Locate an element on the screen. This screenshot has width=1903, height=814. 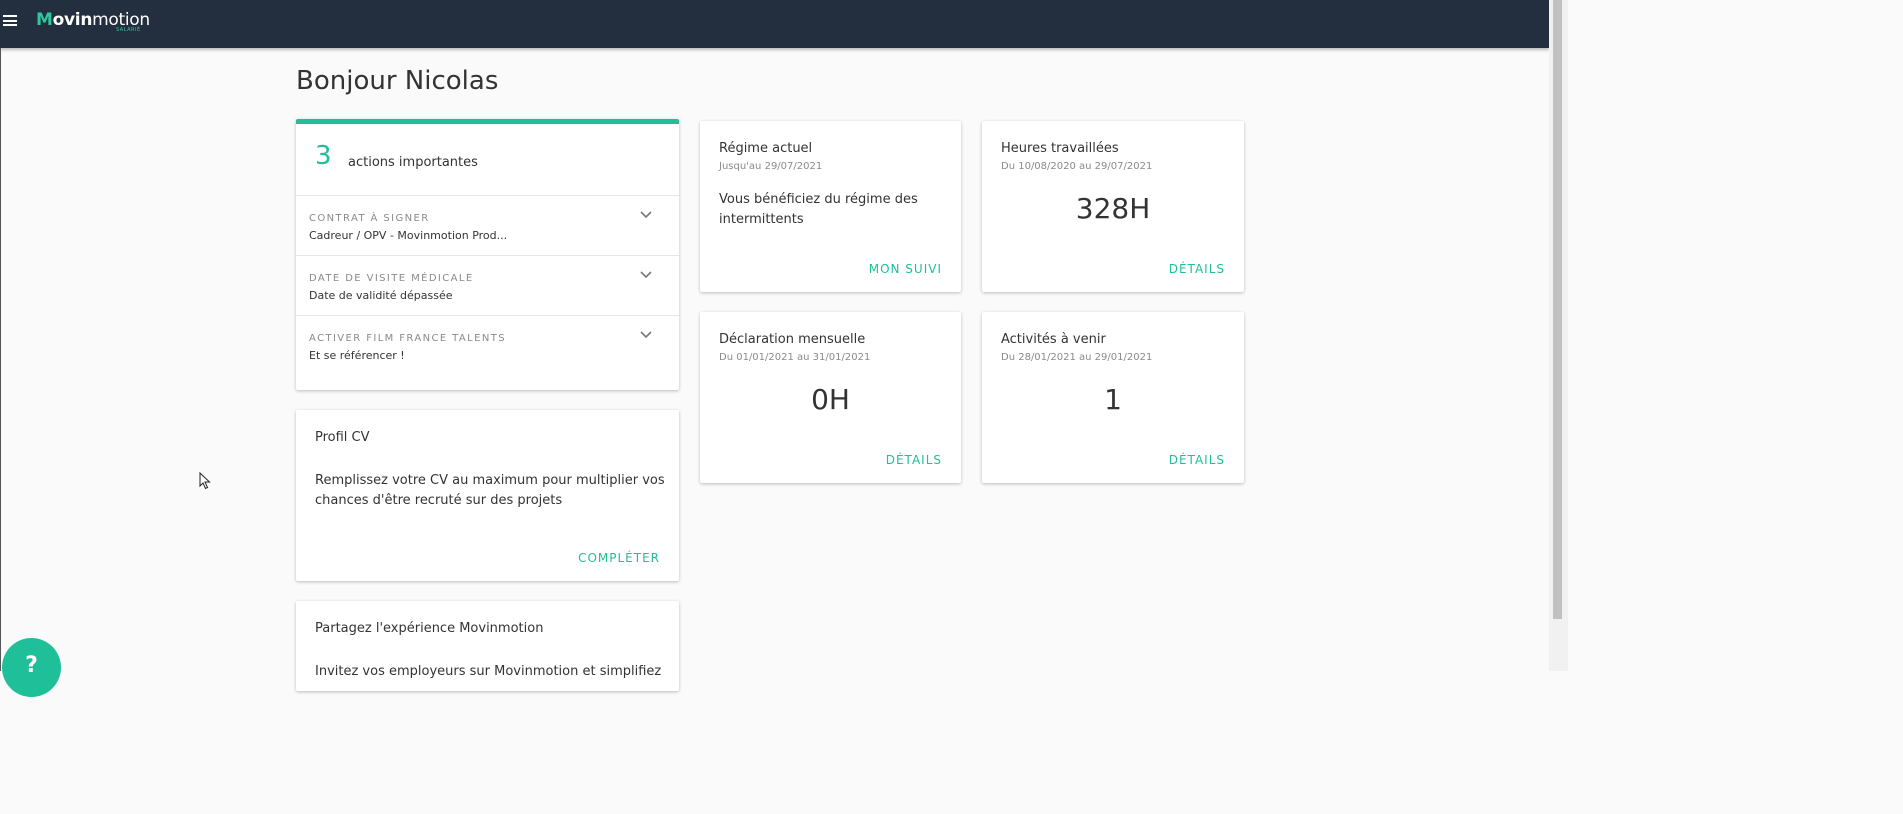
completer-link: COMPLÉTER is located at coordinates (619, 558).